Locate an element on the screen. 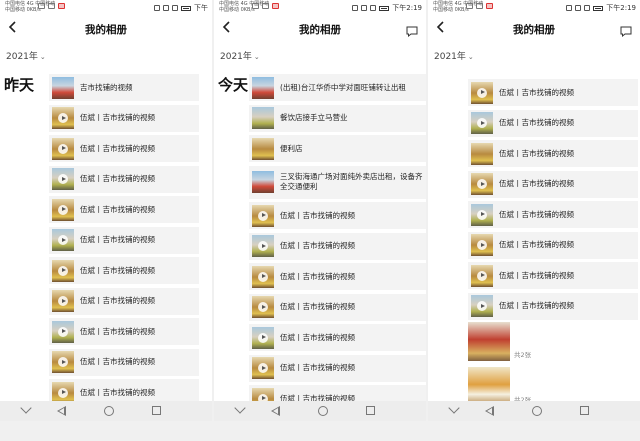  photo-thumbnail is located at coordinates (489, 341).